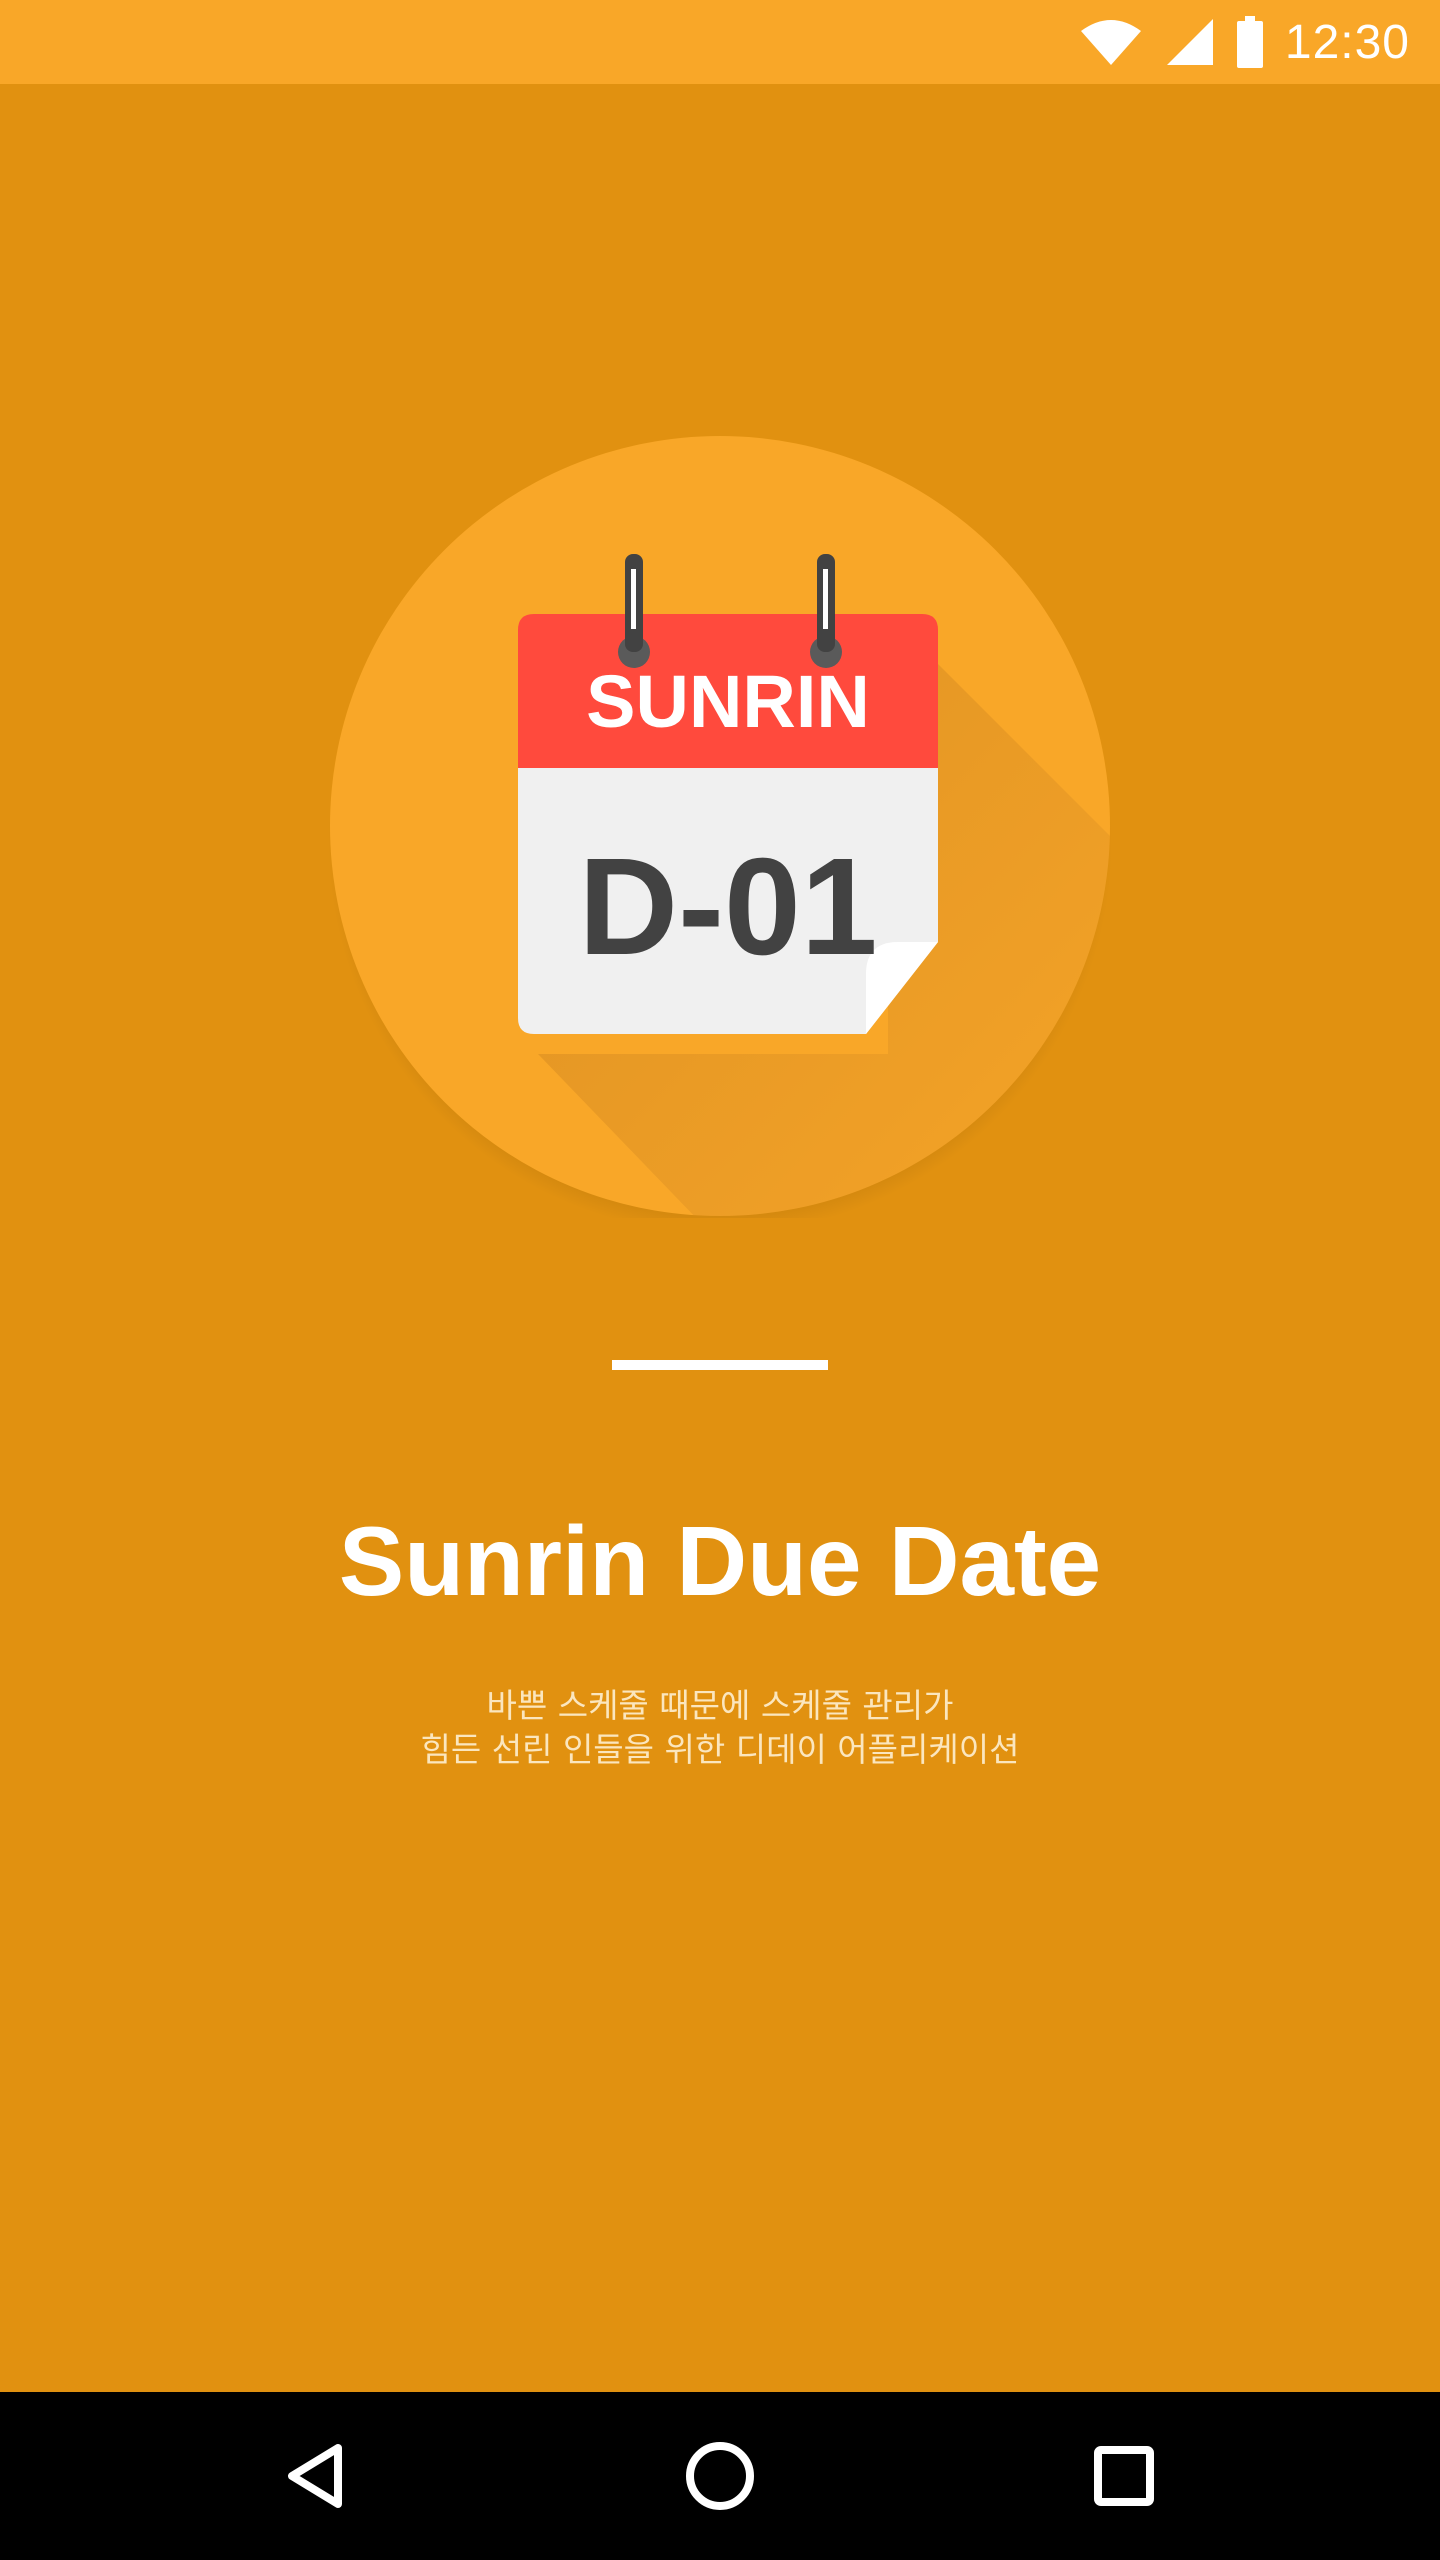 This screenshot has width=1440, height=2560. I want to click on home-icon, so click(720, 2476).